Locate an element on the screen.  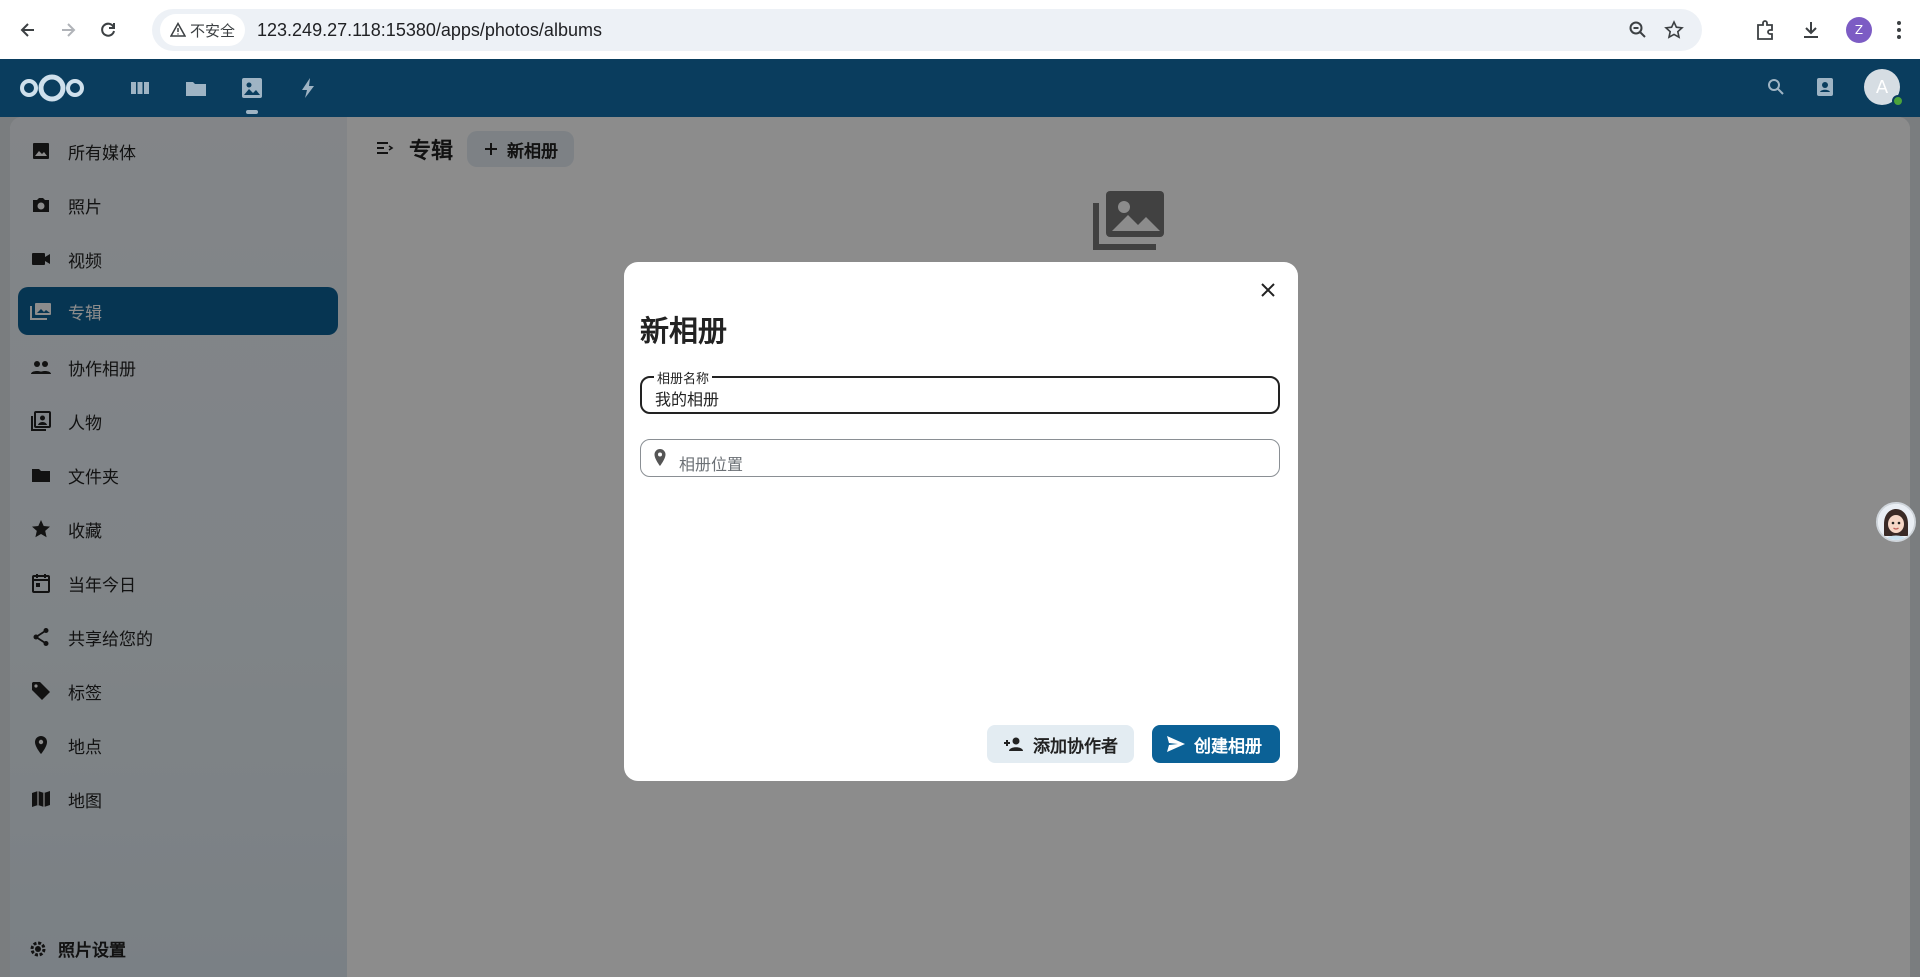
photos-app is located at coordinates (252, 94).